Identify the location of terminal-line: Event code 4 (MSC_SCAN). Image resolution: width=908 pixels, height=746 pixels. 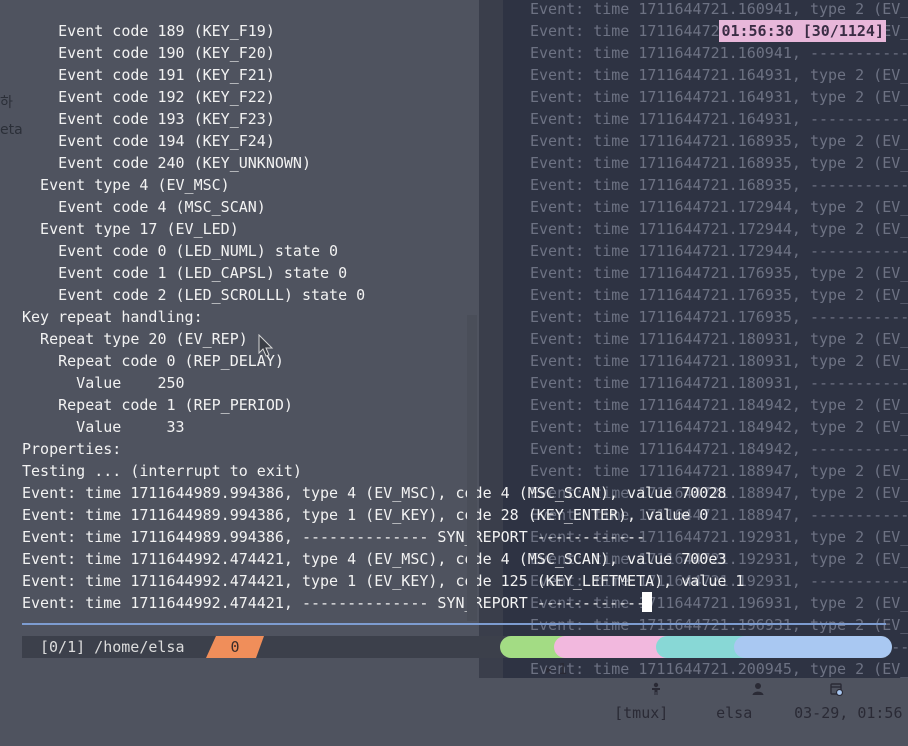
(144, 207).